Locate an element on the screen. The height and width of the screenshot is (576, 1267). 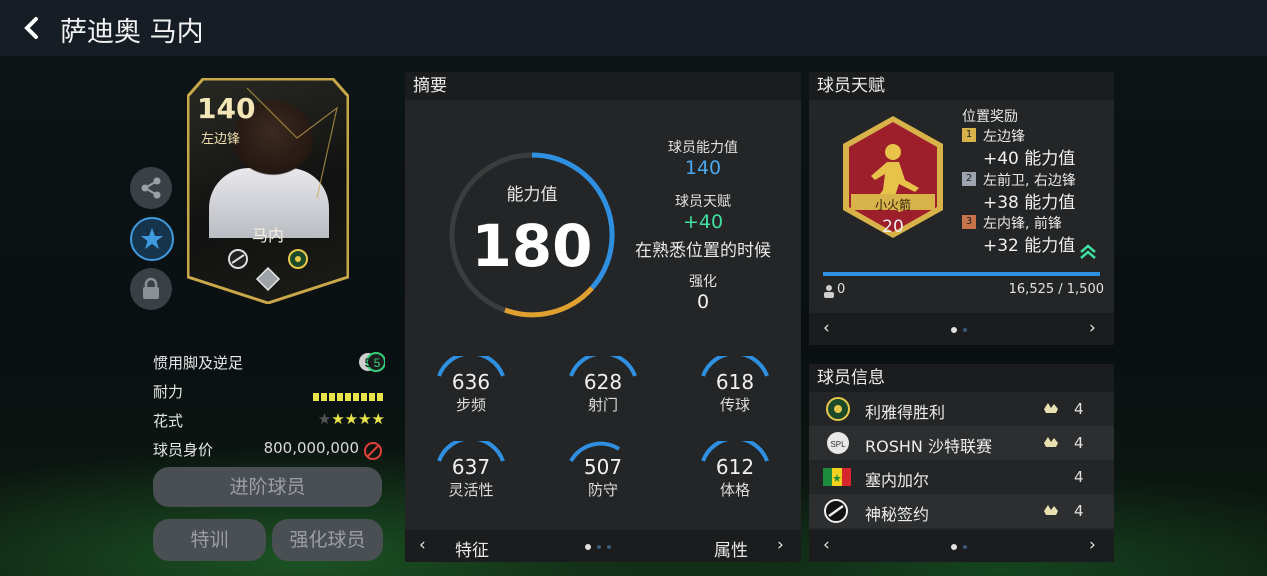
bonus-positions: 左前卫, 右边锋 is located at coordinates (1029, 181).